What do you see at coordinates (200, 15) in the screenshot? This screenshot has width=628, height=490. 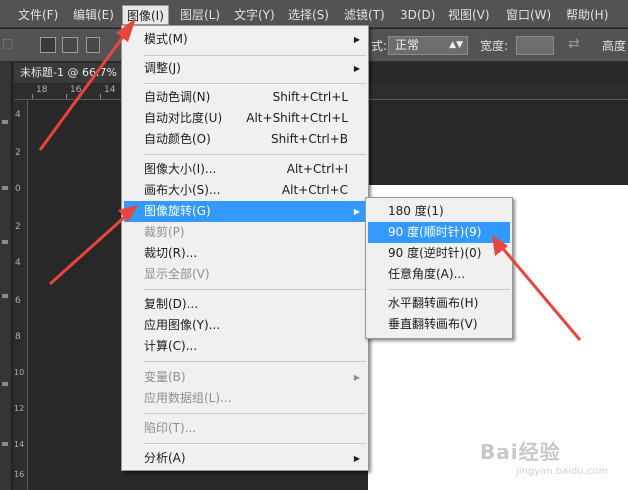 I see `menu-layer: 图层(L)` at bounding box center [200, 15].